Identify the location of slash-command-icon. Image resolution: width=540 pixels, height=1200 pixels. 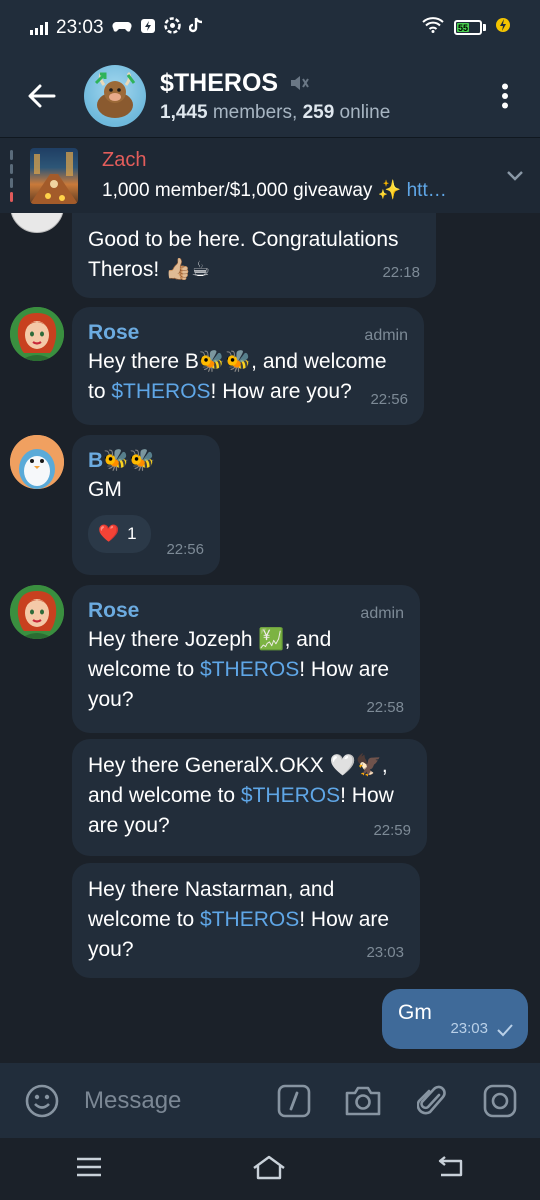
(294, 1100).